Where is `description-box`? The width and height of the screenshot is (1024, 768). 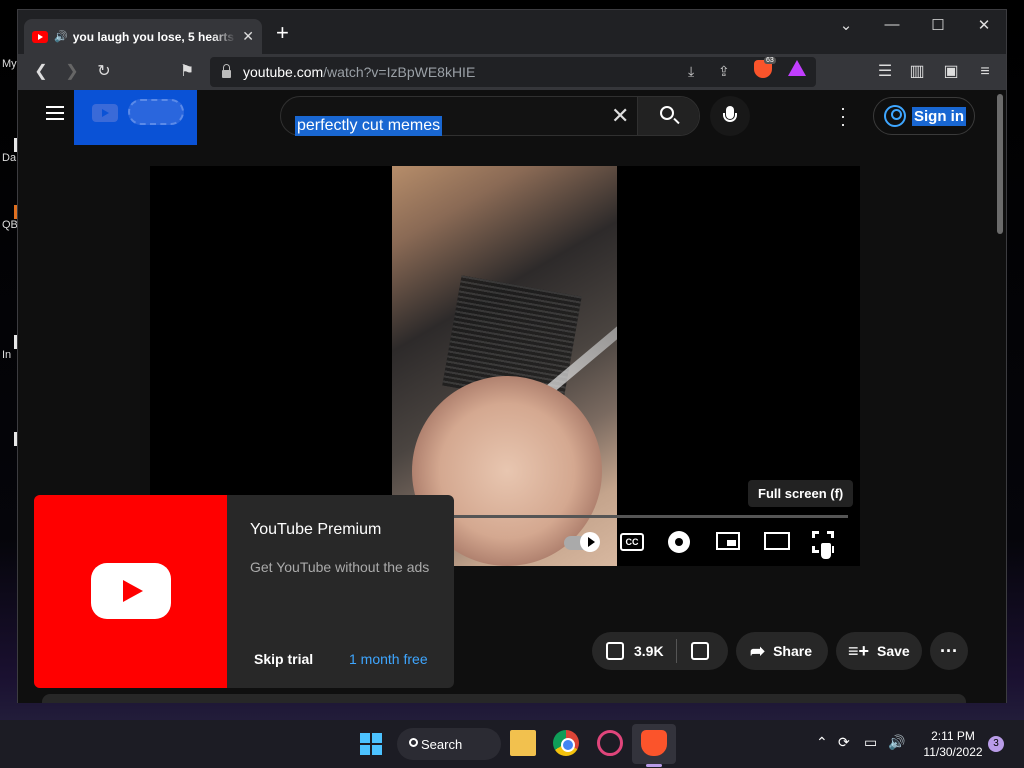
description-box is located at coordinates (504, 698).